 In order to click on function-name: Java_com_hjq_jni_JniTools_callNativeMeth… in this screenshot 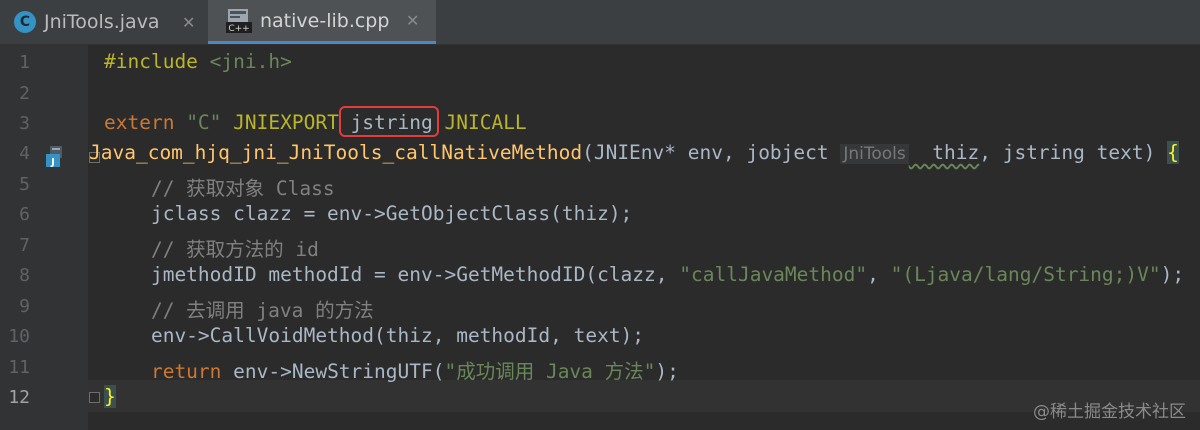, I will do `click(336, 152)`.